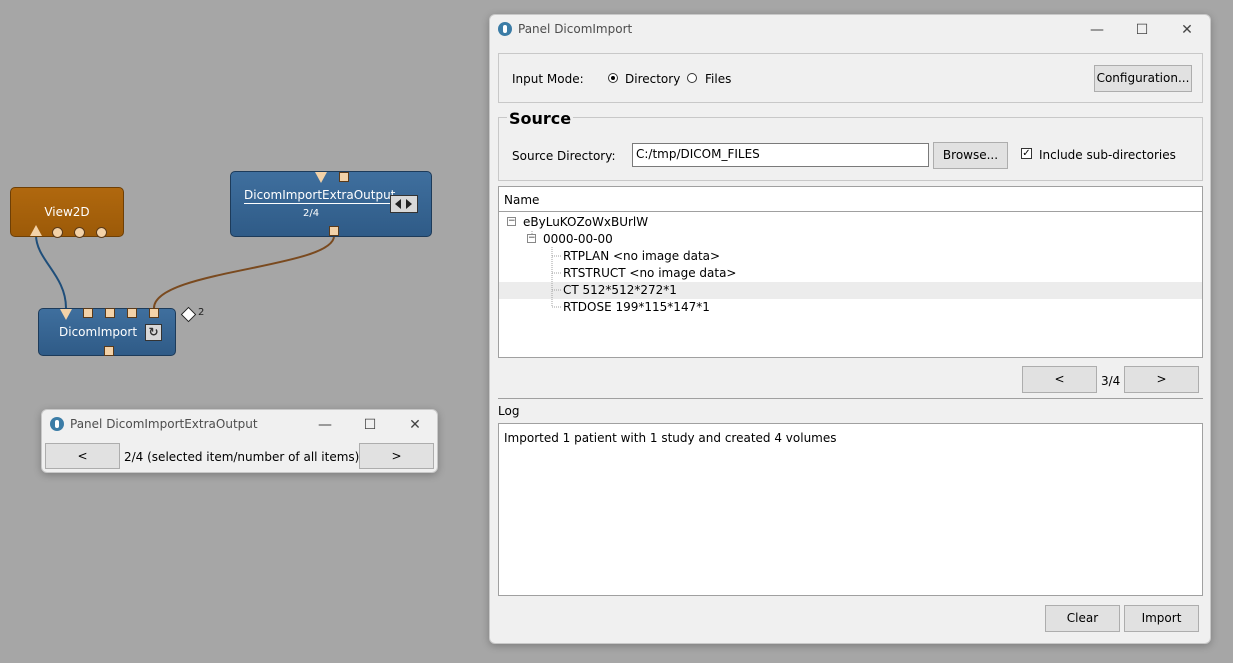  What do you see at coordinates (650, 273) in the screenshot?
I see `tree-item-label: RTSTRUCT <no image data>` at bounding box center [650, 273].